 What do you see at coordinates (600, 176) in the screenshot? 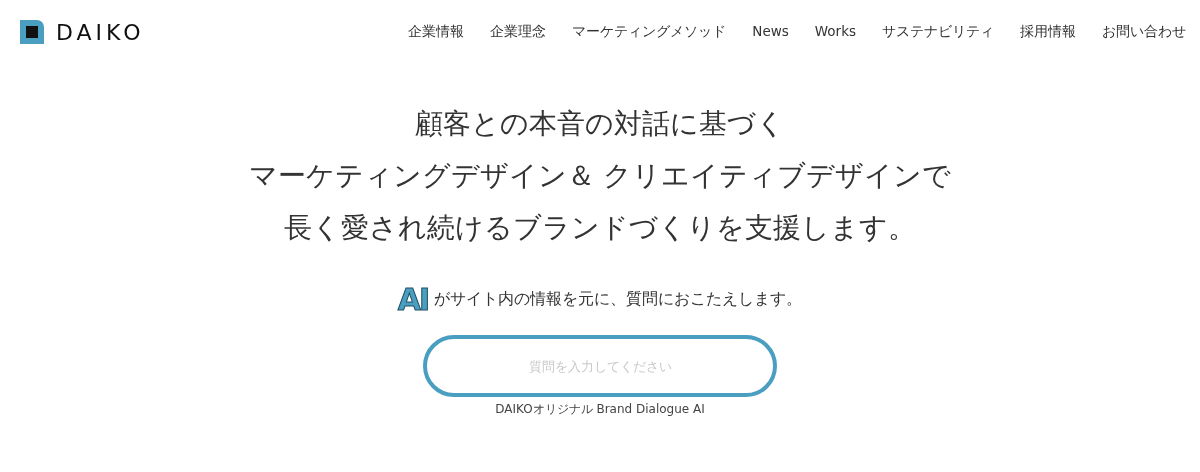
I see `headline-line: マーケティングデザイン＆ クリエイティブデザインで` at bounding box center [600, 176].